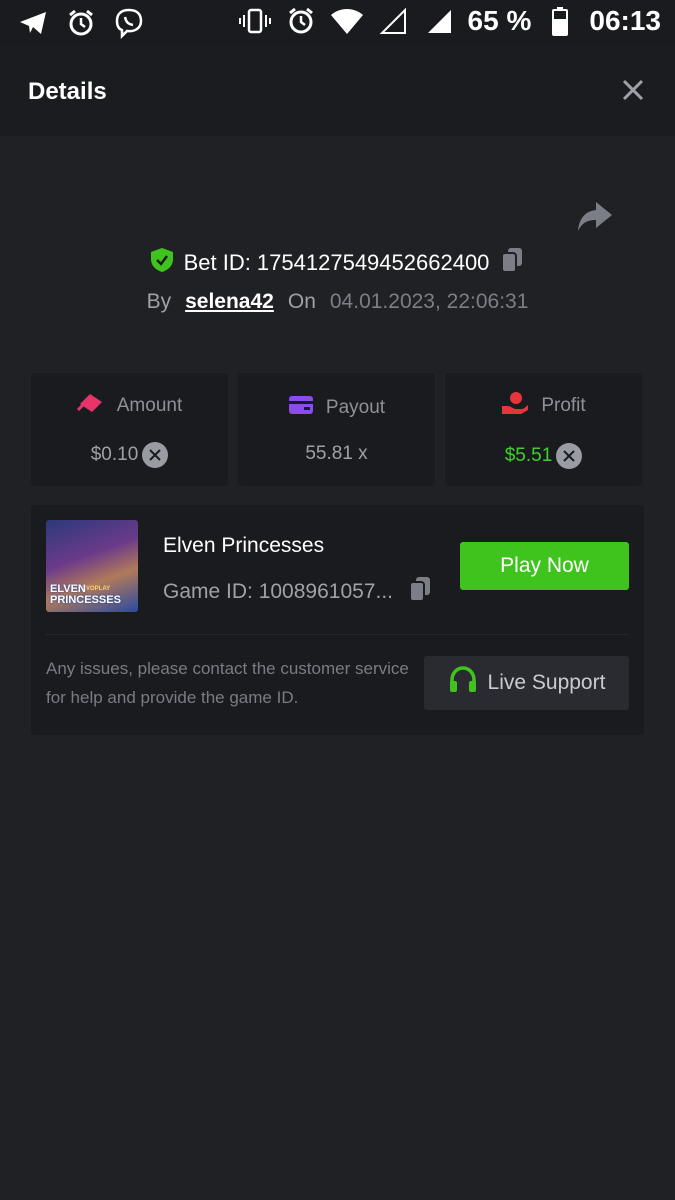  Describe the element at coordinates (393, 21) in the screenshot. I see `signal-empty-icon` at that location.